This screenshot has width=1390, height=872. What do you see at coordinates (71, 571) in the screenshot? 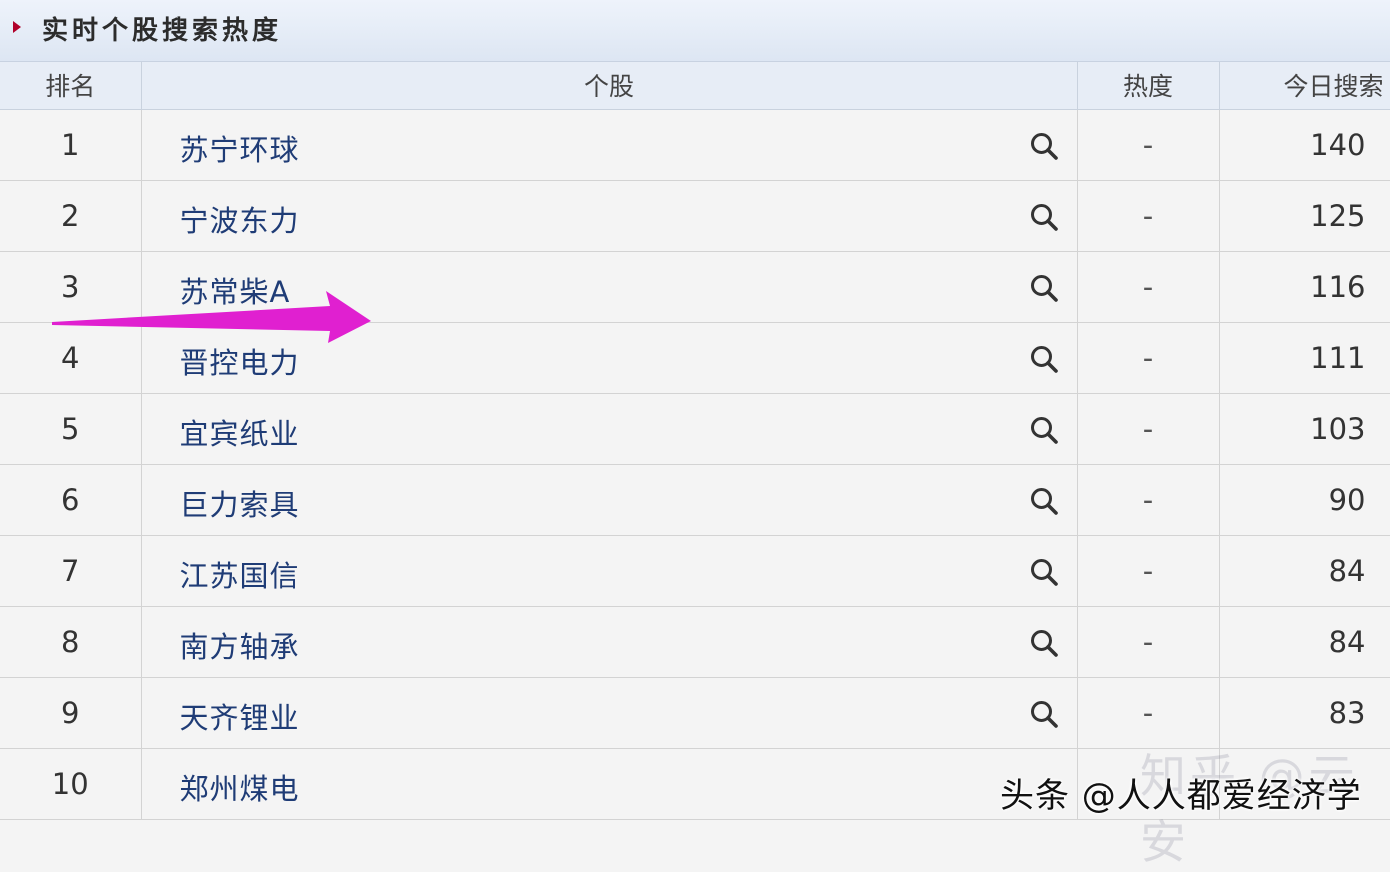
I see `rank-cell: 7` at bounding box center [71, 571].